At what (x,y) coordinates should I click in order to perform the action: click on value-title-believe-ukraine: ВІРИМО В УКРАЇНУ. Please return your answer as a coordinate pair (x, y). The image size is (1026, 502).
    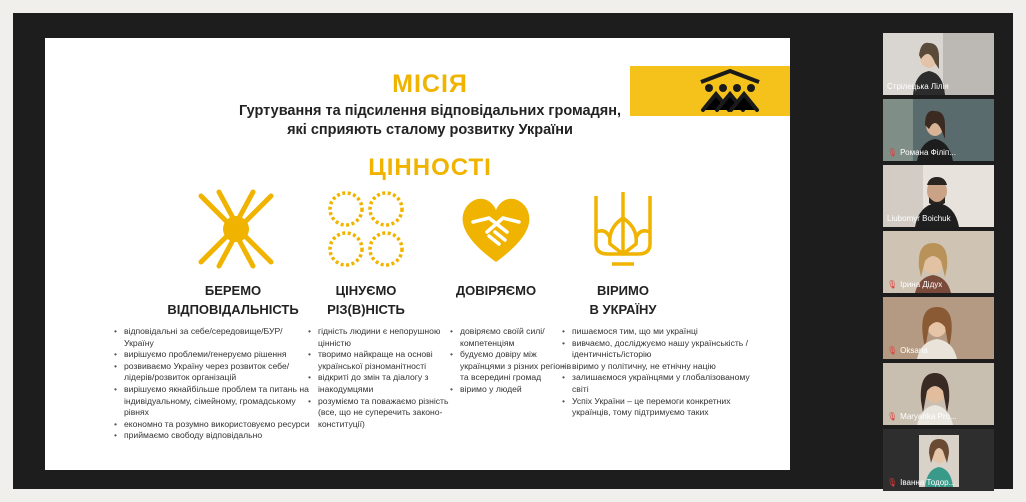
    Looking at the image, I should click on (623, 300).